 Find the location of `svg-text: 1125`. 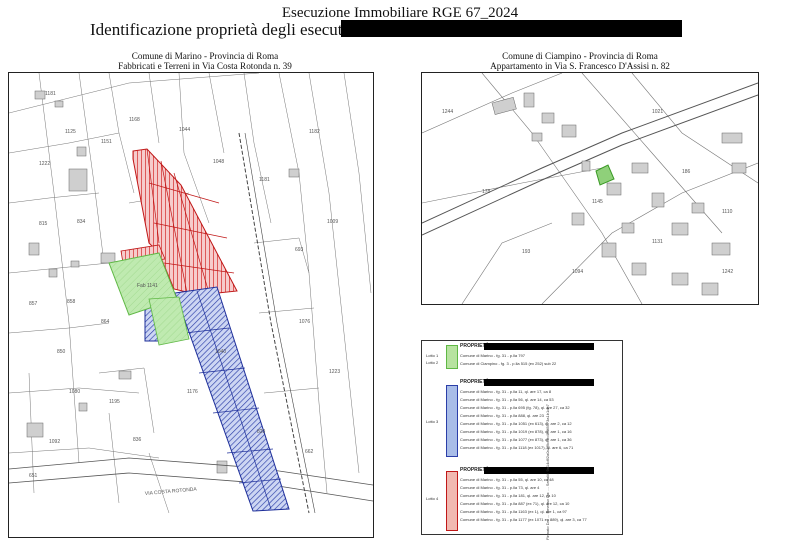

svg-text: 1125 is located at coordinates (70, 132).